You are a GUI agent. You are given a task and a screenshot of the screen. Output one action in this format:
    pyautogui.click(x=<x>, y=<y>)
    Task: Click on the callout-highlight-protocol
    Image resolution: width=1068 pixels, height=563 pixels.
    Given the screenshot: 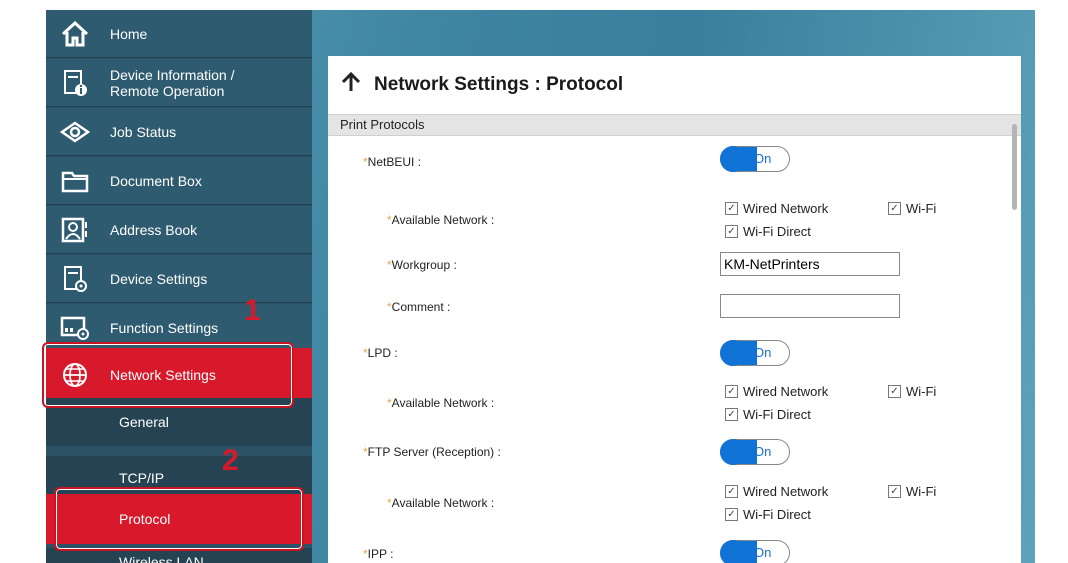 What is the action you would take?
    pyautogui.click(x=179, y=519)
    